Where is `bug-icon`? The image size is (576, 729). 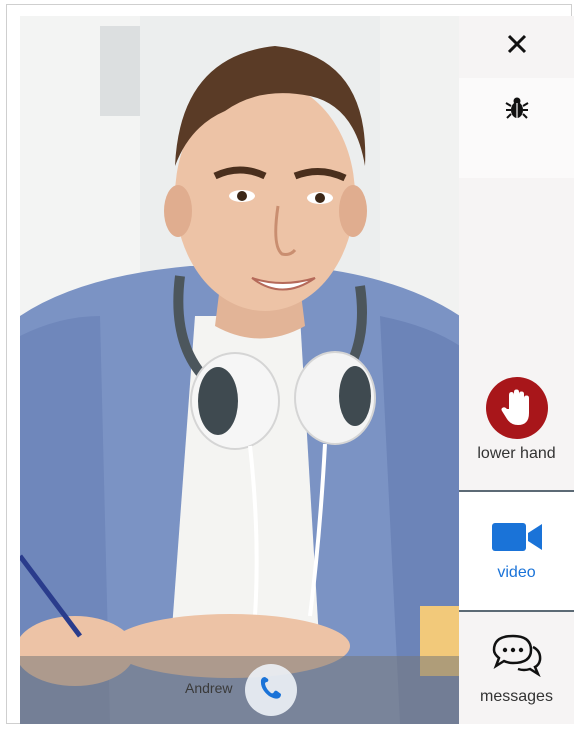 bug-icon is located at coordinates (516, 110).